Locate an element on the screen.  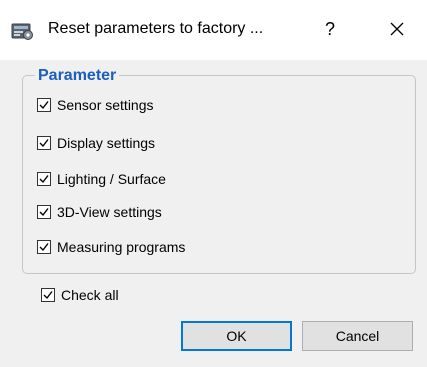
measuring-programs-checkbox: Measuring programs is located at coordinates (111, 247).